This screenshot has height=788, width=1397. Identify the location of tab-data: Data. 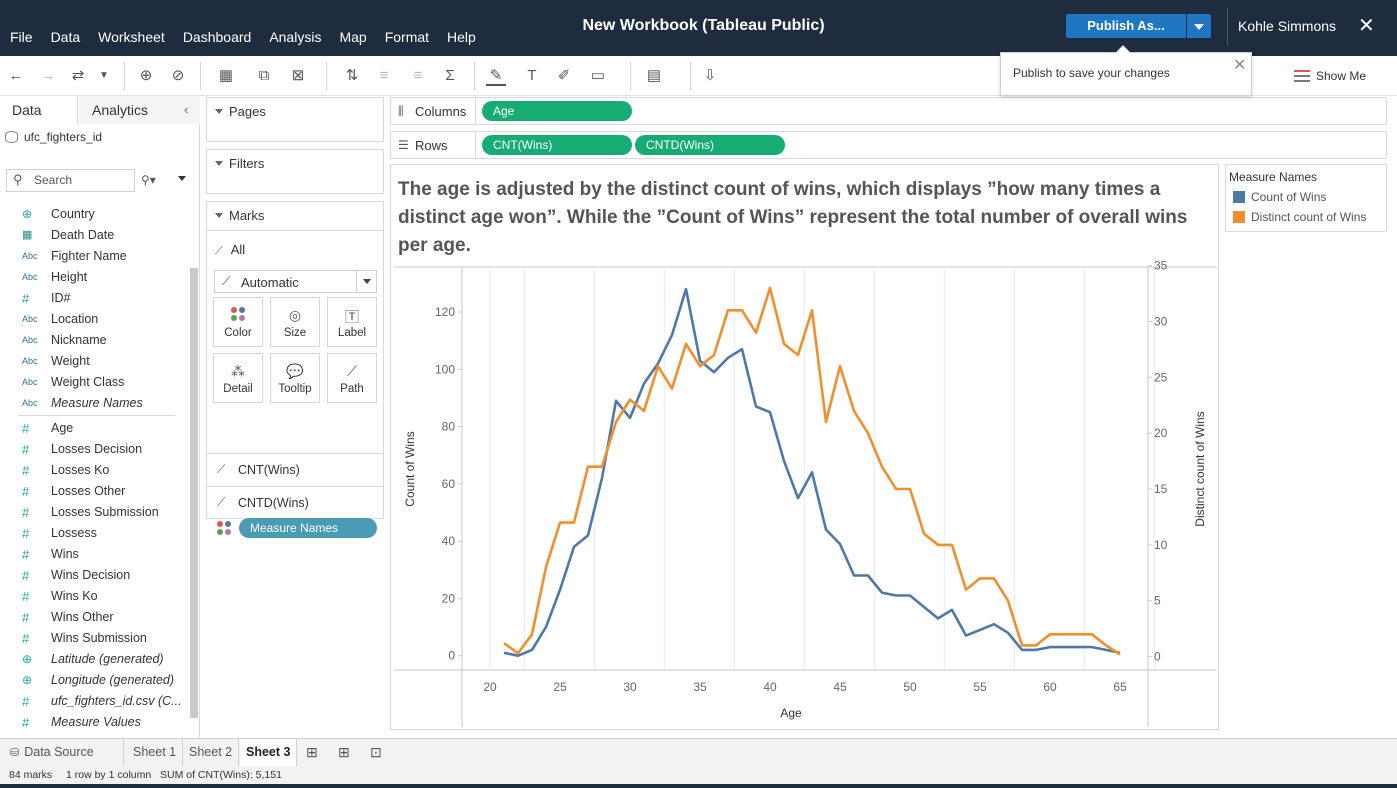
(39, 110).